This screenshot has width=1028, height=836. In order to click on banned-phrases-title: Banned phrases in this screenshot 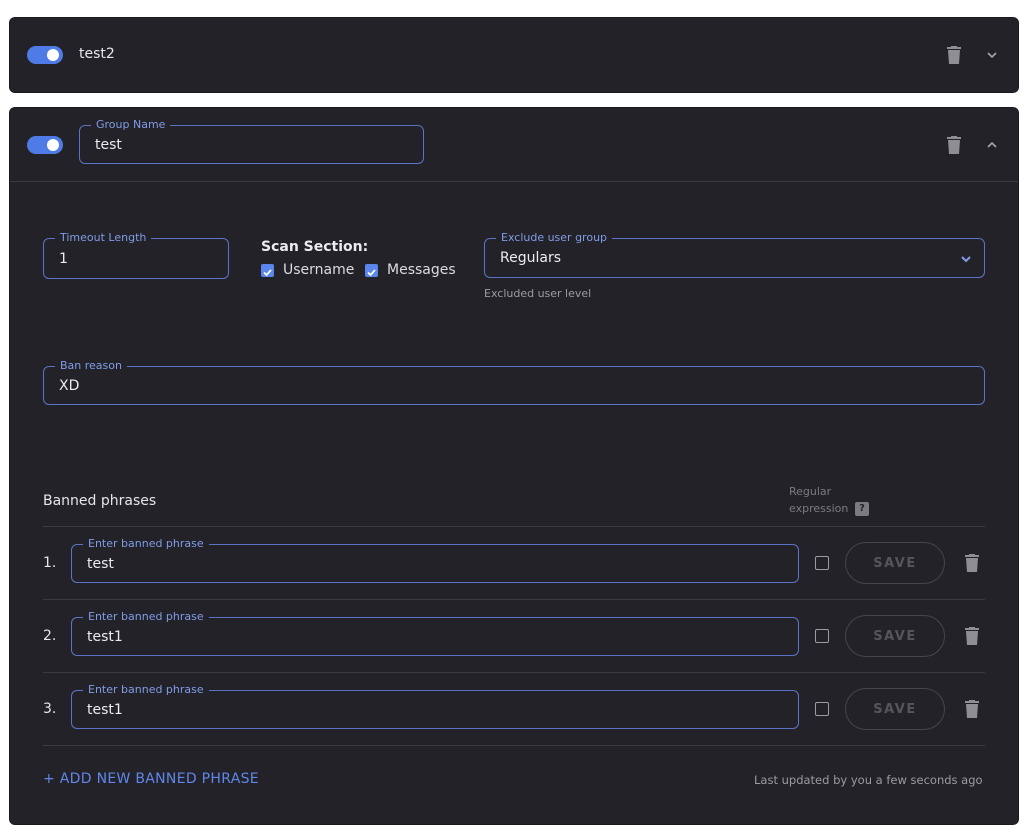, I will do `click(100, 501)`.